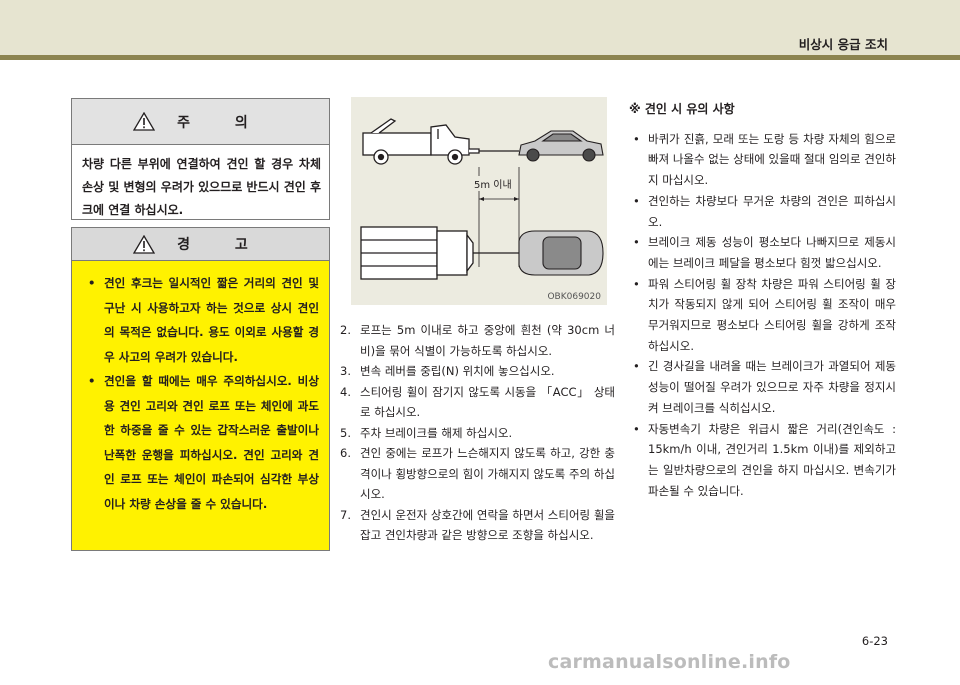 This screenshot has width=960, height=685. Describe the element at coordinates (669, 662) in the screenshot. I see `watermark: carmanualsonline.info` at that location.